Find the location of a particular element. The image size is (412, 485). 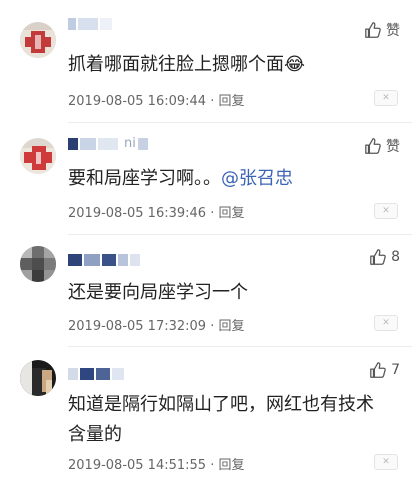

comment-text: 抓着哪面就往脸上摁哪个面😂 is located at coordinates (187, 64).